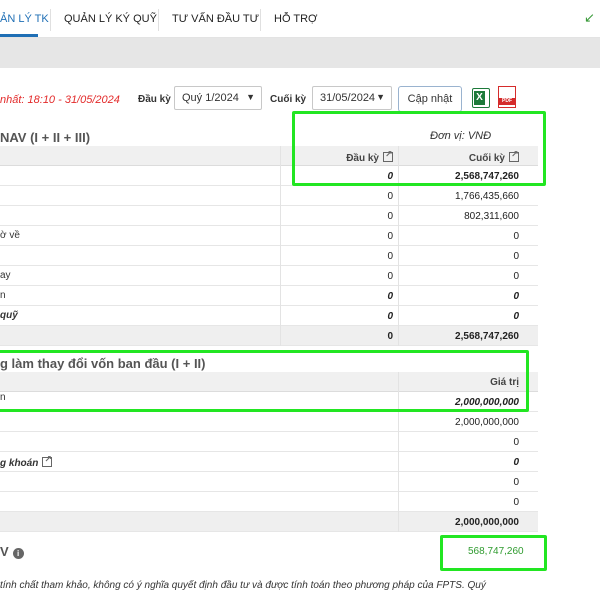 This screenshot has width=600, height=600. I want to click on header-band, so click(300, 53).